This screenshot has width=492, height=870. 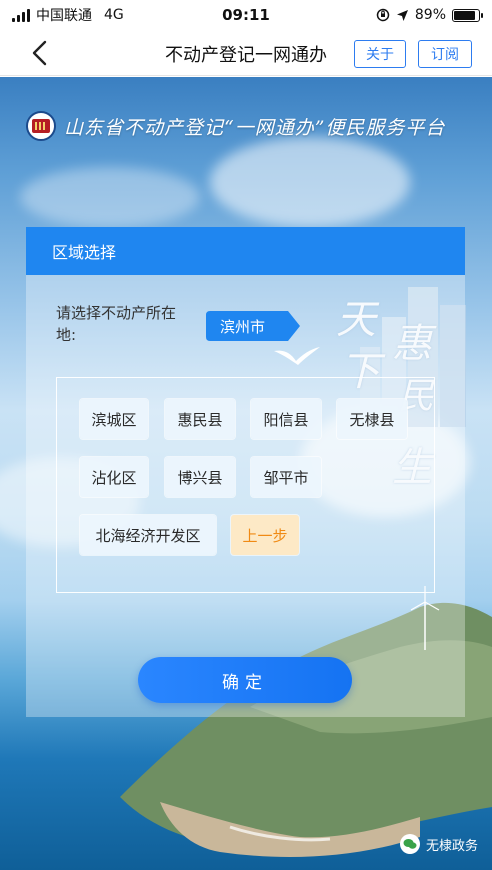 I want to click on watermark: 无棣政务, so click(x=438, y=844).